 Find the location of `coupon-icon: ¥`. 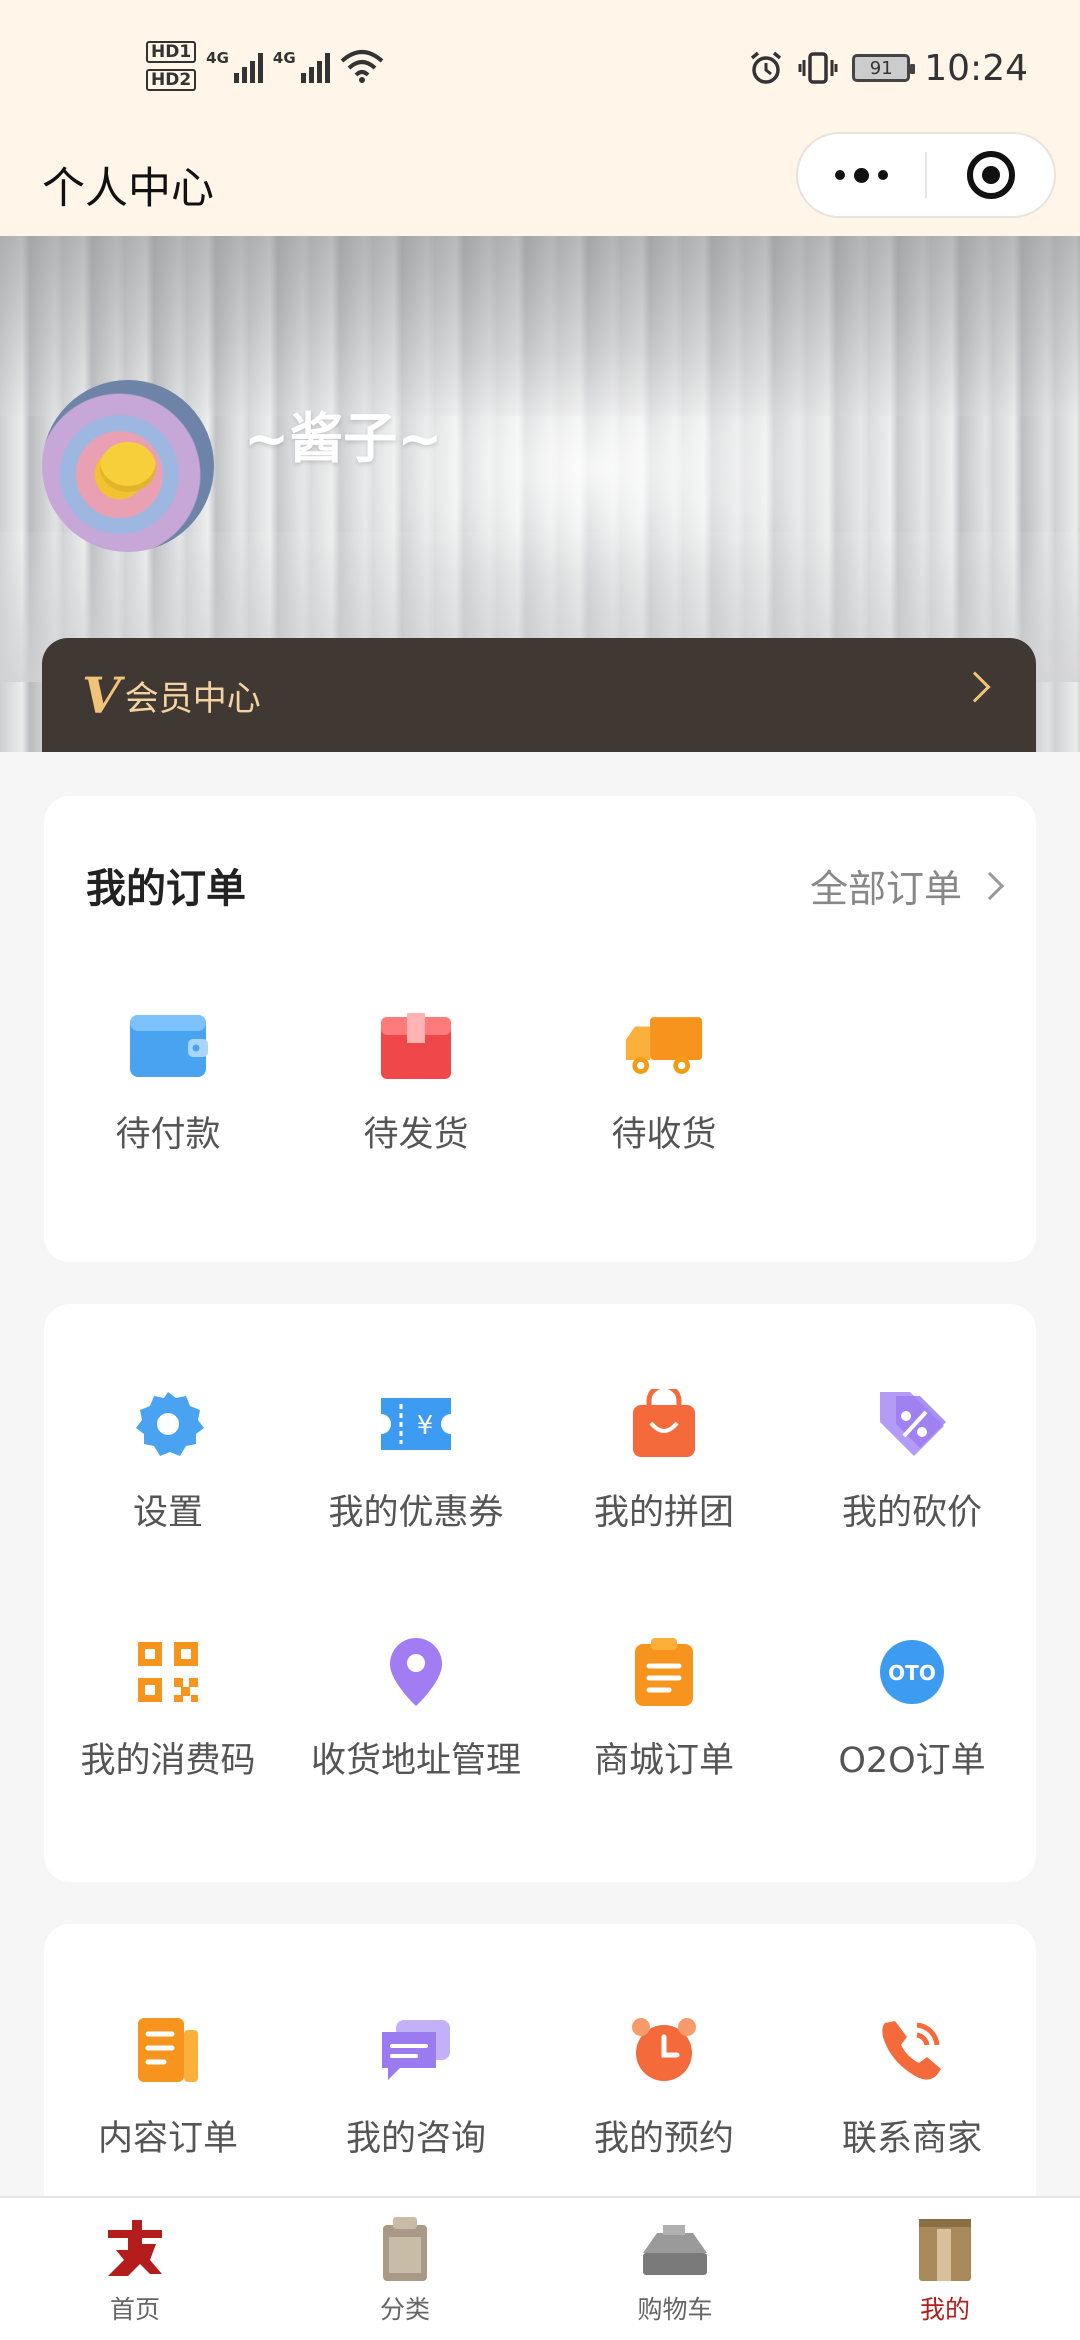

coupon-icon: ¥ is located at coordinates (416, 1424).